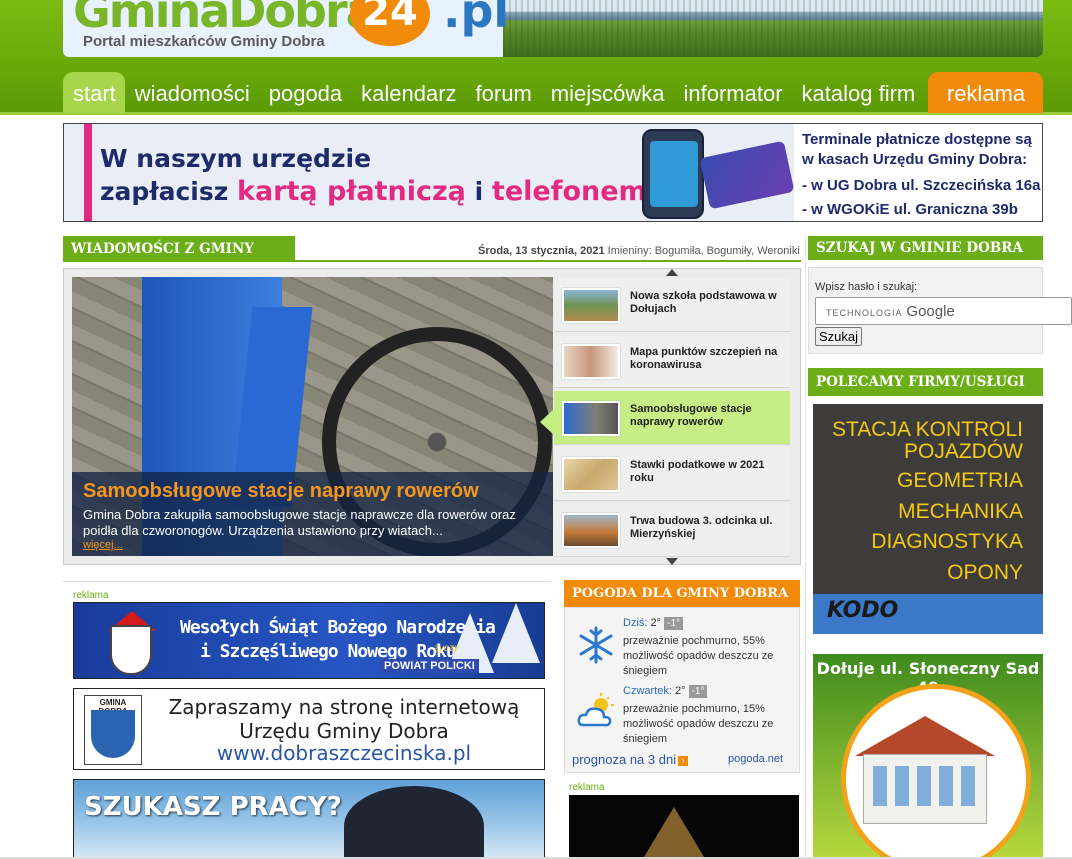  I want to click on phone-image, so click(673, 174).